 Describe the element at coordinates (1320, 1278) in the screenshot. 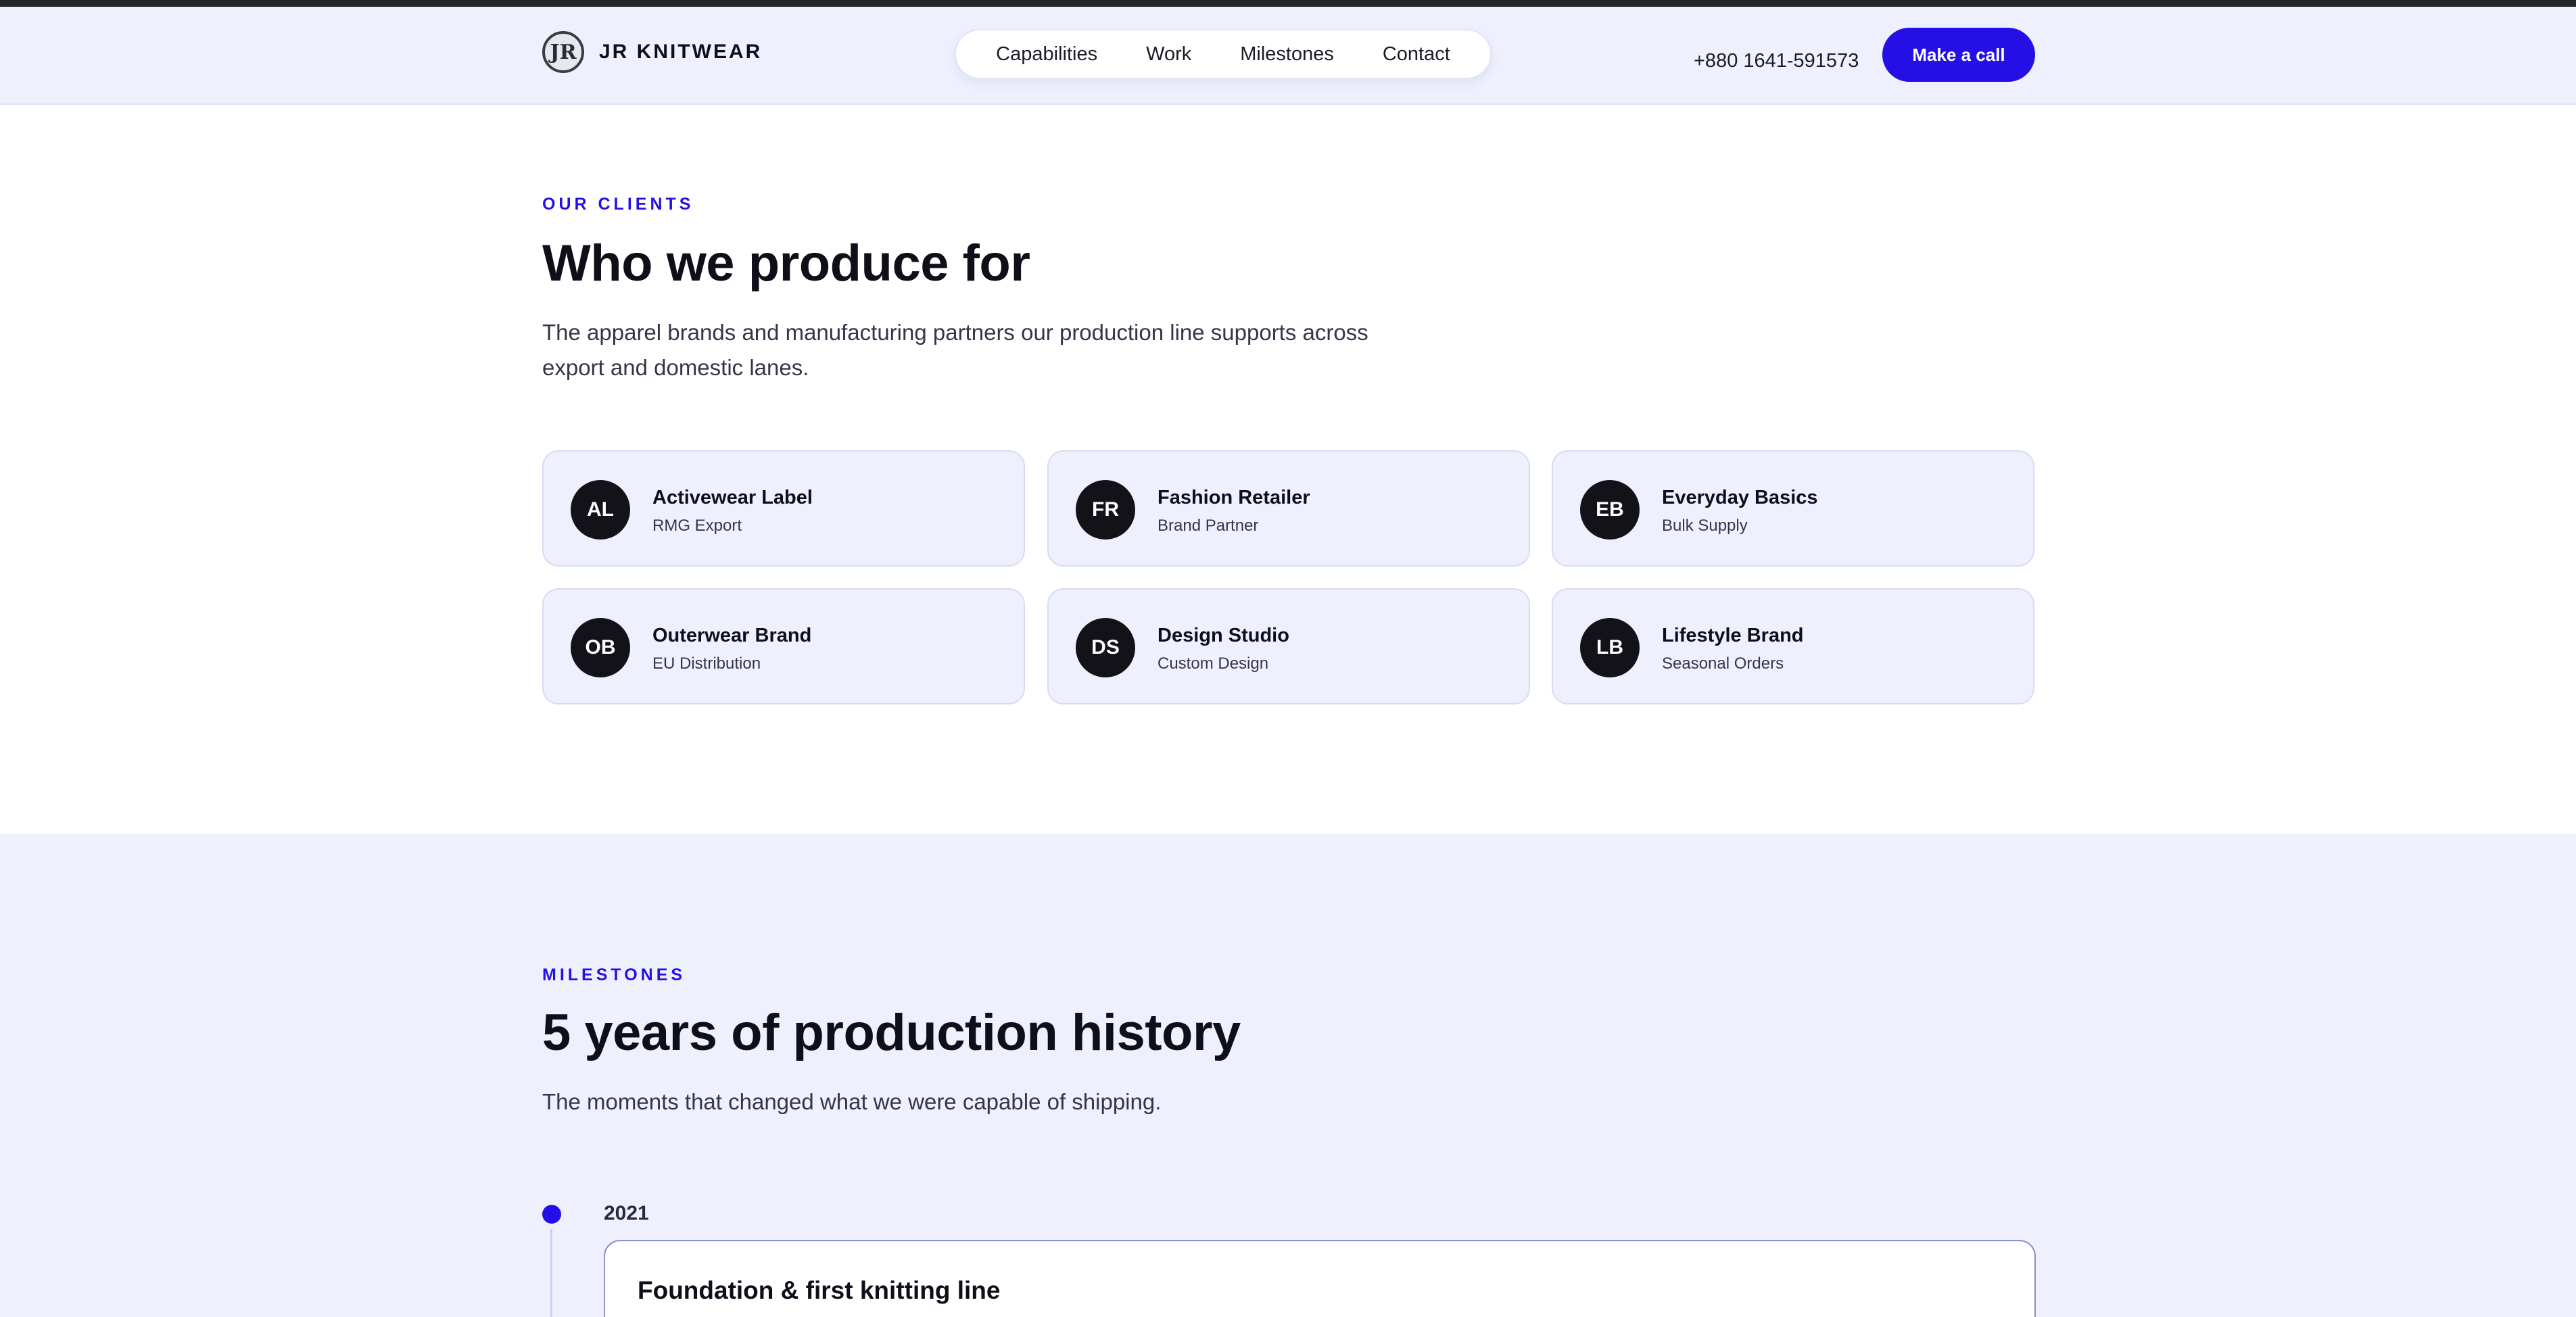

I see `milestone-card: Foundation & first knitting line` at that location.